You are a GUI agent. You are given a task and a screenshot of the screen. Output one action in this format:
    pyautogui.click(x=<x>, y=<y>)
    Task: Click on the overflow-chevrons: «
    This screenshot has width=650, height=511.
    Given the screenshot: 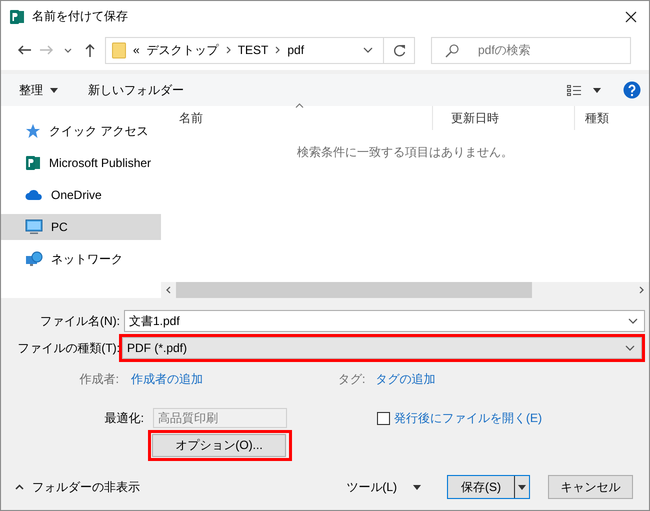 What is the action you would take?
    pyautogui.click(x=136, y=50)
    